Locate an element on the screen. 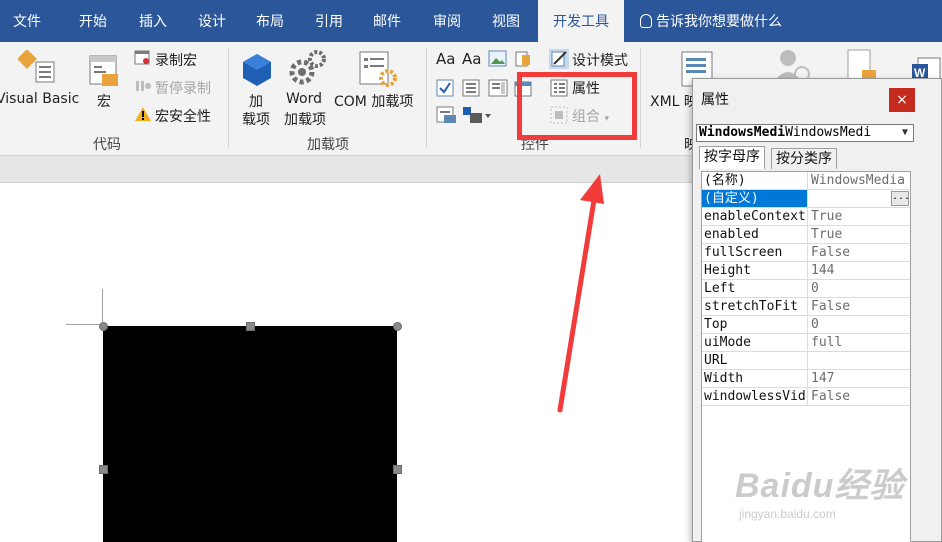 This screenshot has width=942, height=542. property-name: uiMode is located at coordinates (755, 342).